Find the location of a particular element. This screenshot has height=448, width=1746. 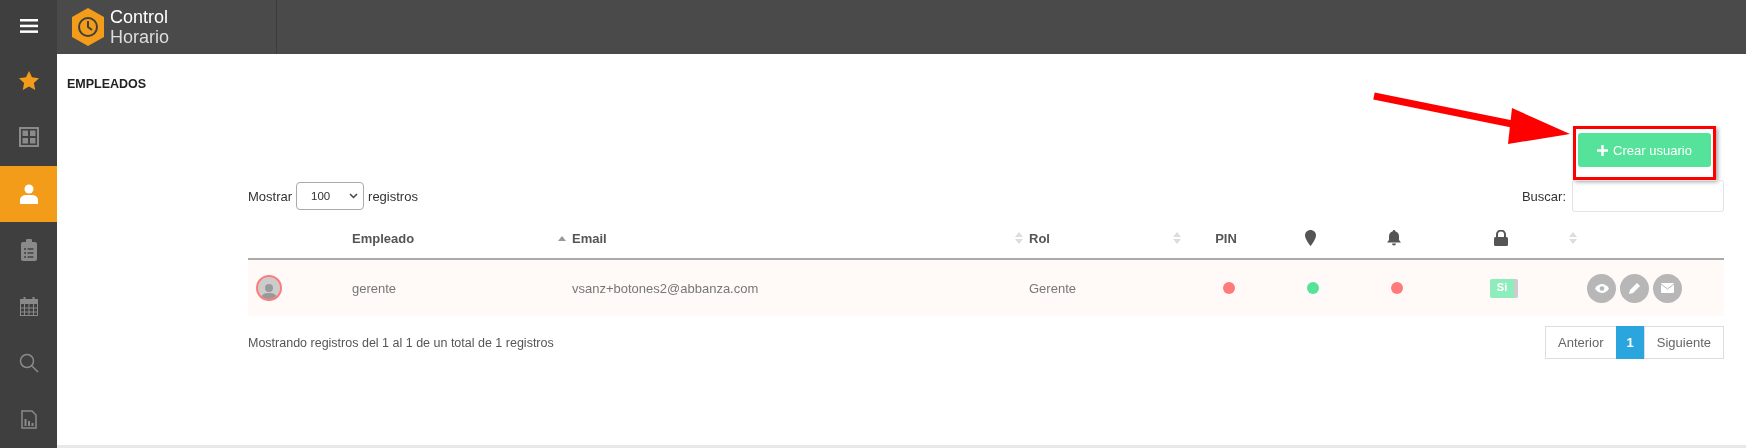

table-cell: Gerente is located at coordinates (1052, 288).